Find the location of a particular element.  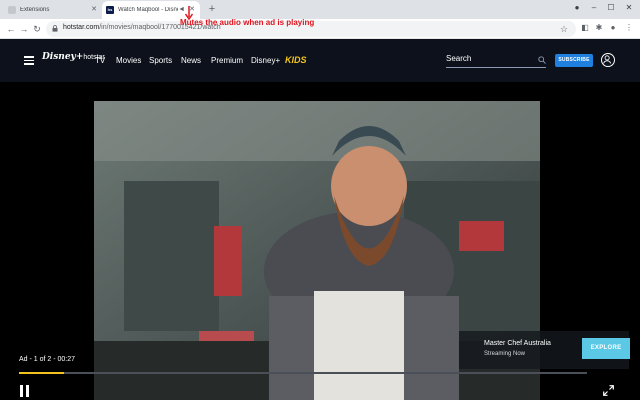

menu-icon: ⋮ is located at coordinates (629, 28).